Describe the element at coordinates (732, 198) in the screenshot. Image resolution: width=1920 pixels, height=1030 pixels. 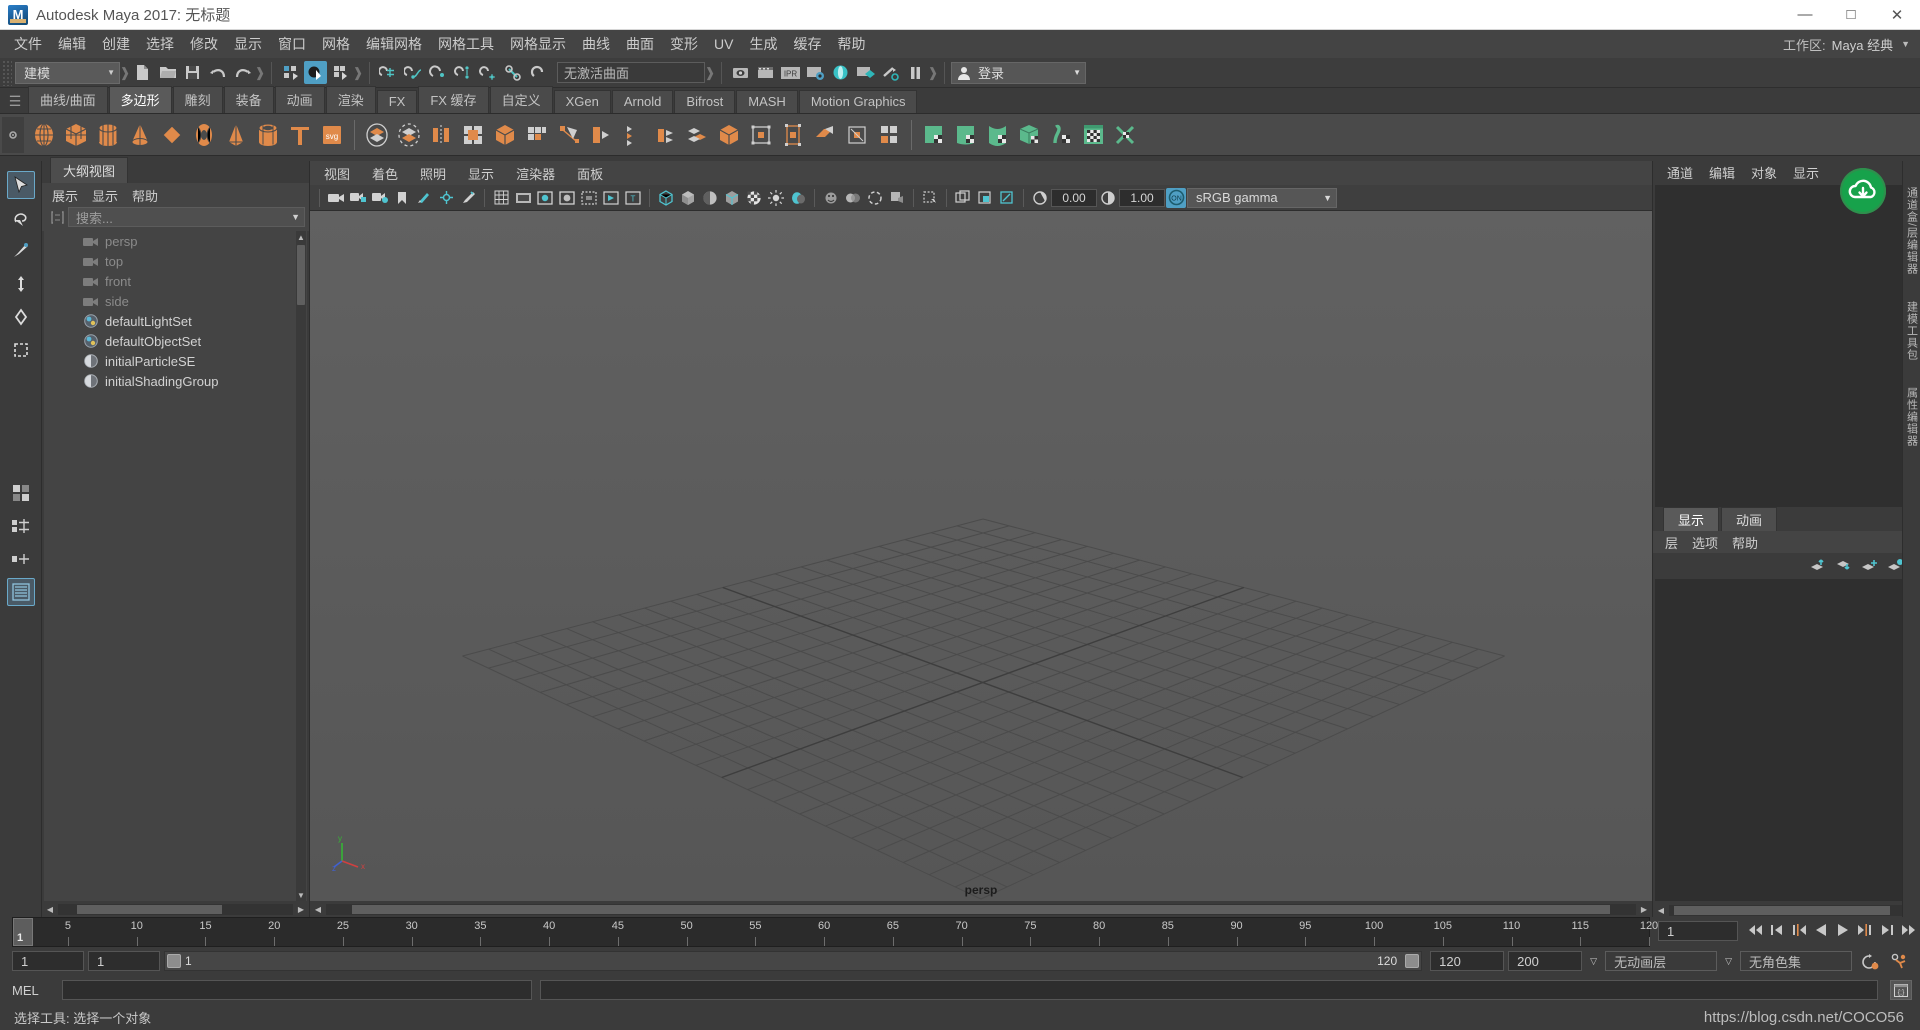
I see `wireframe-on-shaded-icon` at that location.